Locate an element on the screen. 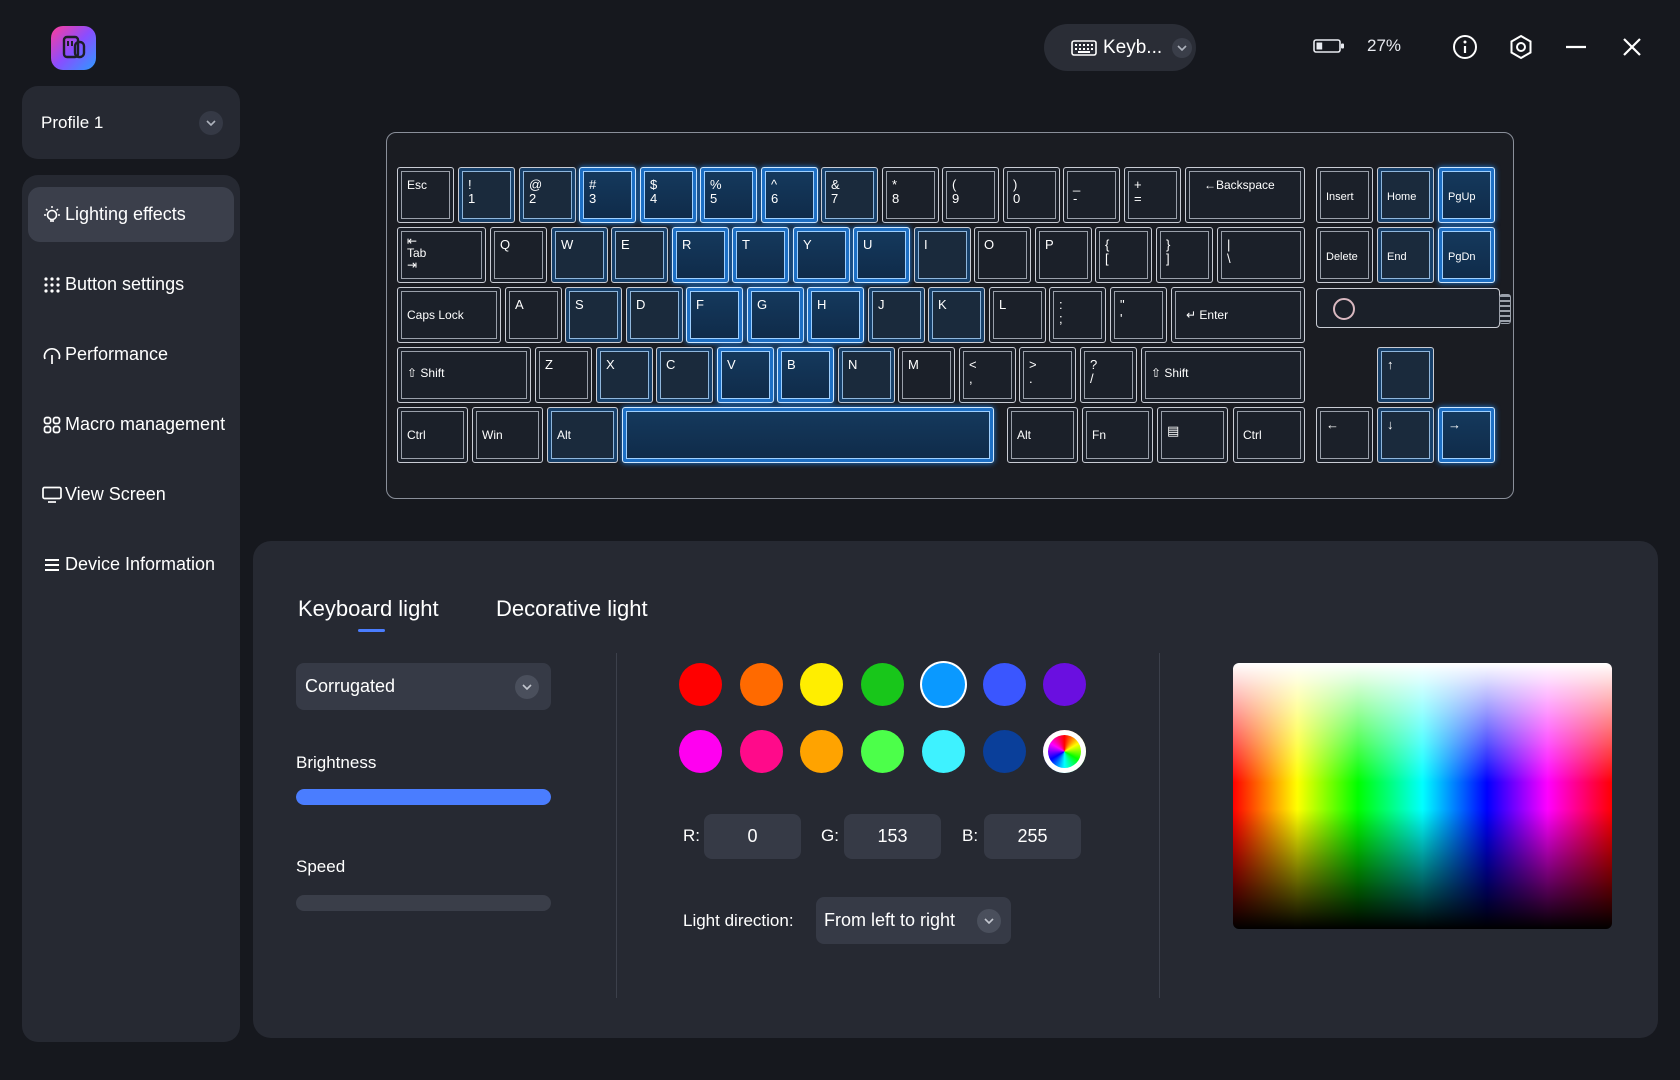  key-minus: _ - is located at coordinates (1091, 195).